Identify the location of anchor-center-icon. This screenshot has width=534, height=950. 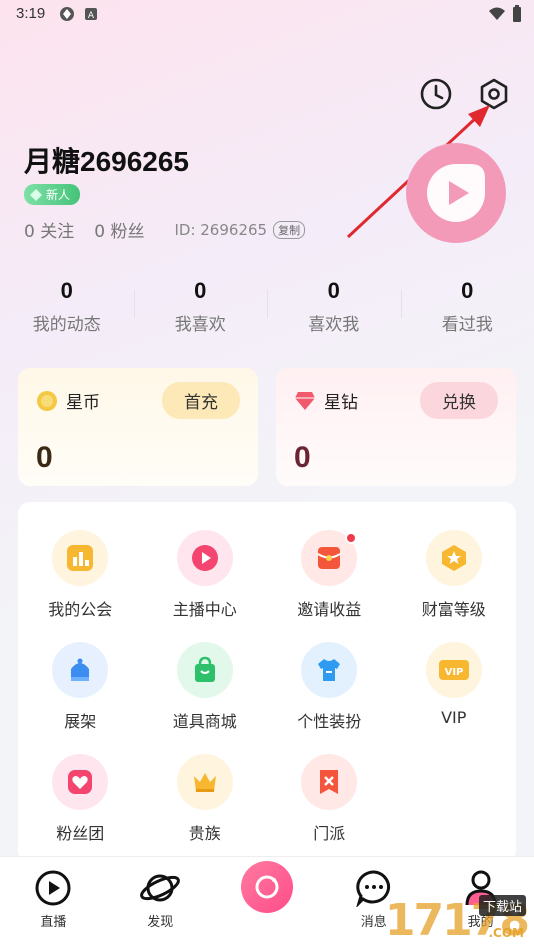
(204, 558).